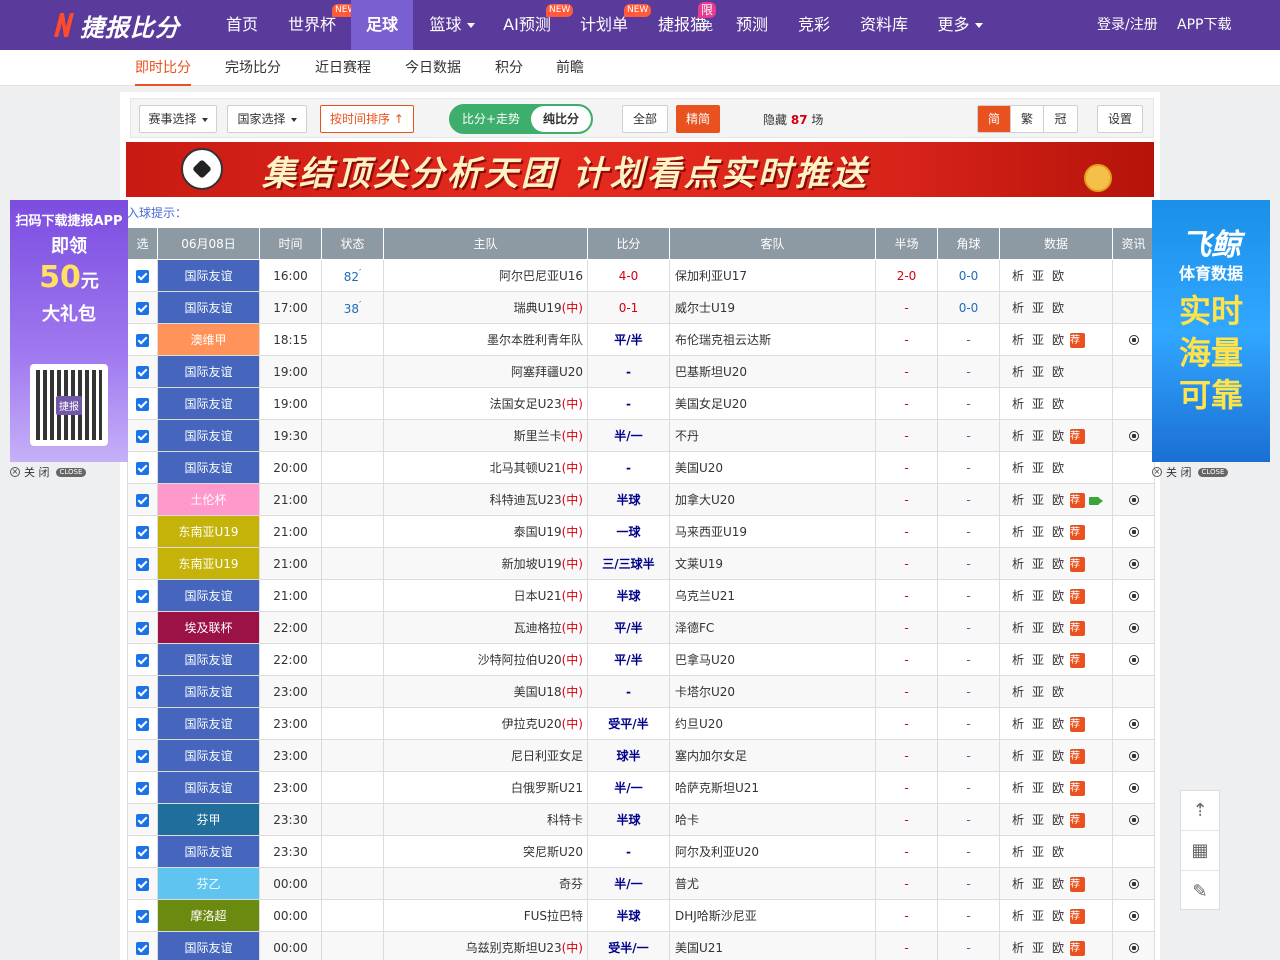  Describe the element at coordinates (491, 119) in the screenshot. I see `toggle-score-trend: 比分+走势` at that location.